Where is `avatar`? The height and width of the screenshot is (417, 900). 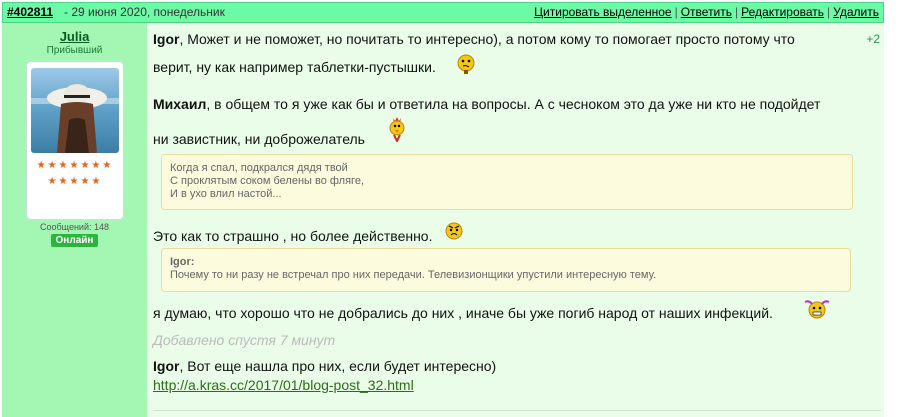
avatar is located at coordinates (75, 110).